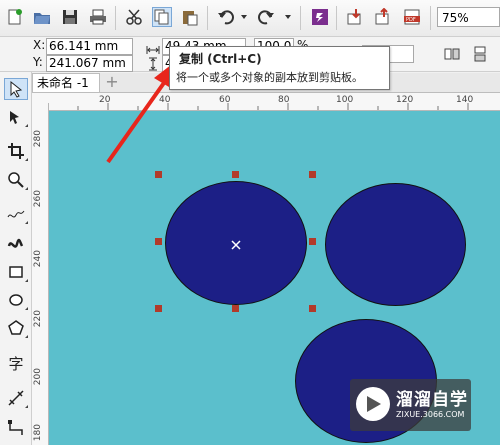 Image resolution: width=500 pixels, height=445 pixels. Describe the element at coordinates (40, 102) in the screenshot. I see `ruler-corner` at that location.